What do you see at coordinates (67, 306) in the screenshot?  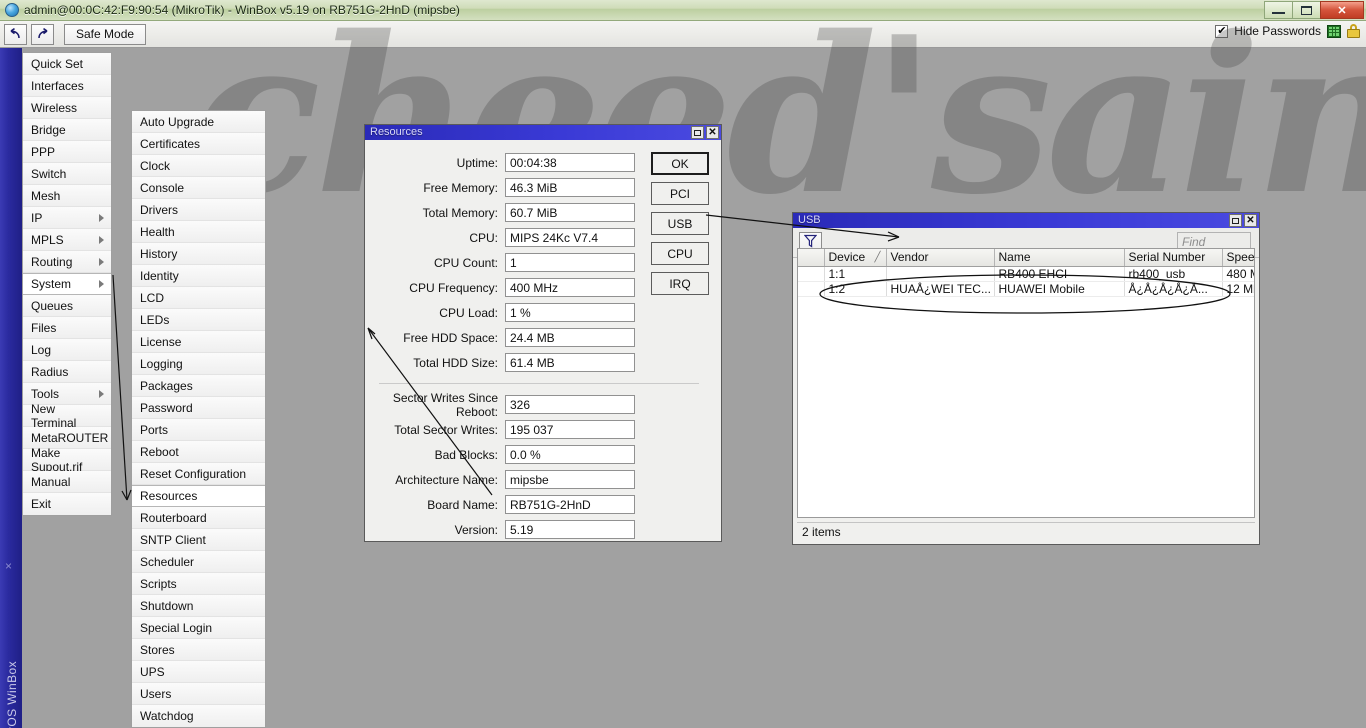 I see `menu-item-queues: Queues` at bounding box center [67, 306].